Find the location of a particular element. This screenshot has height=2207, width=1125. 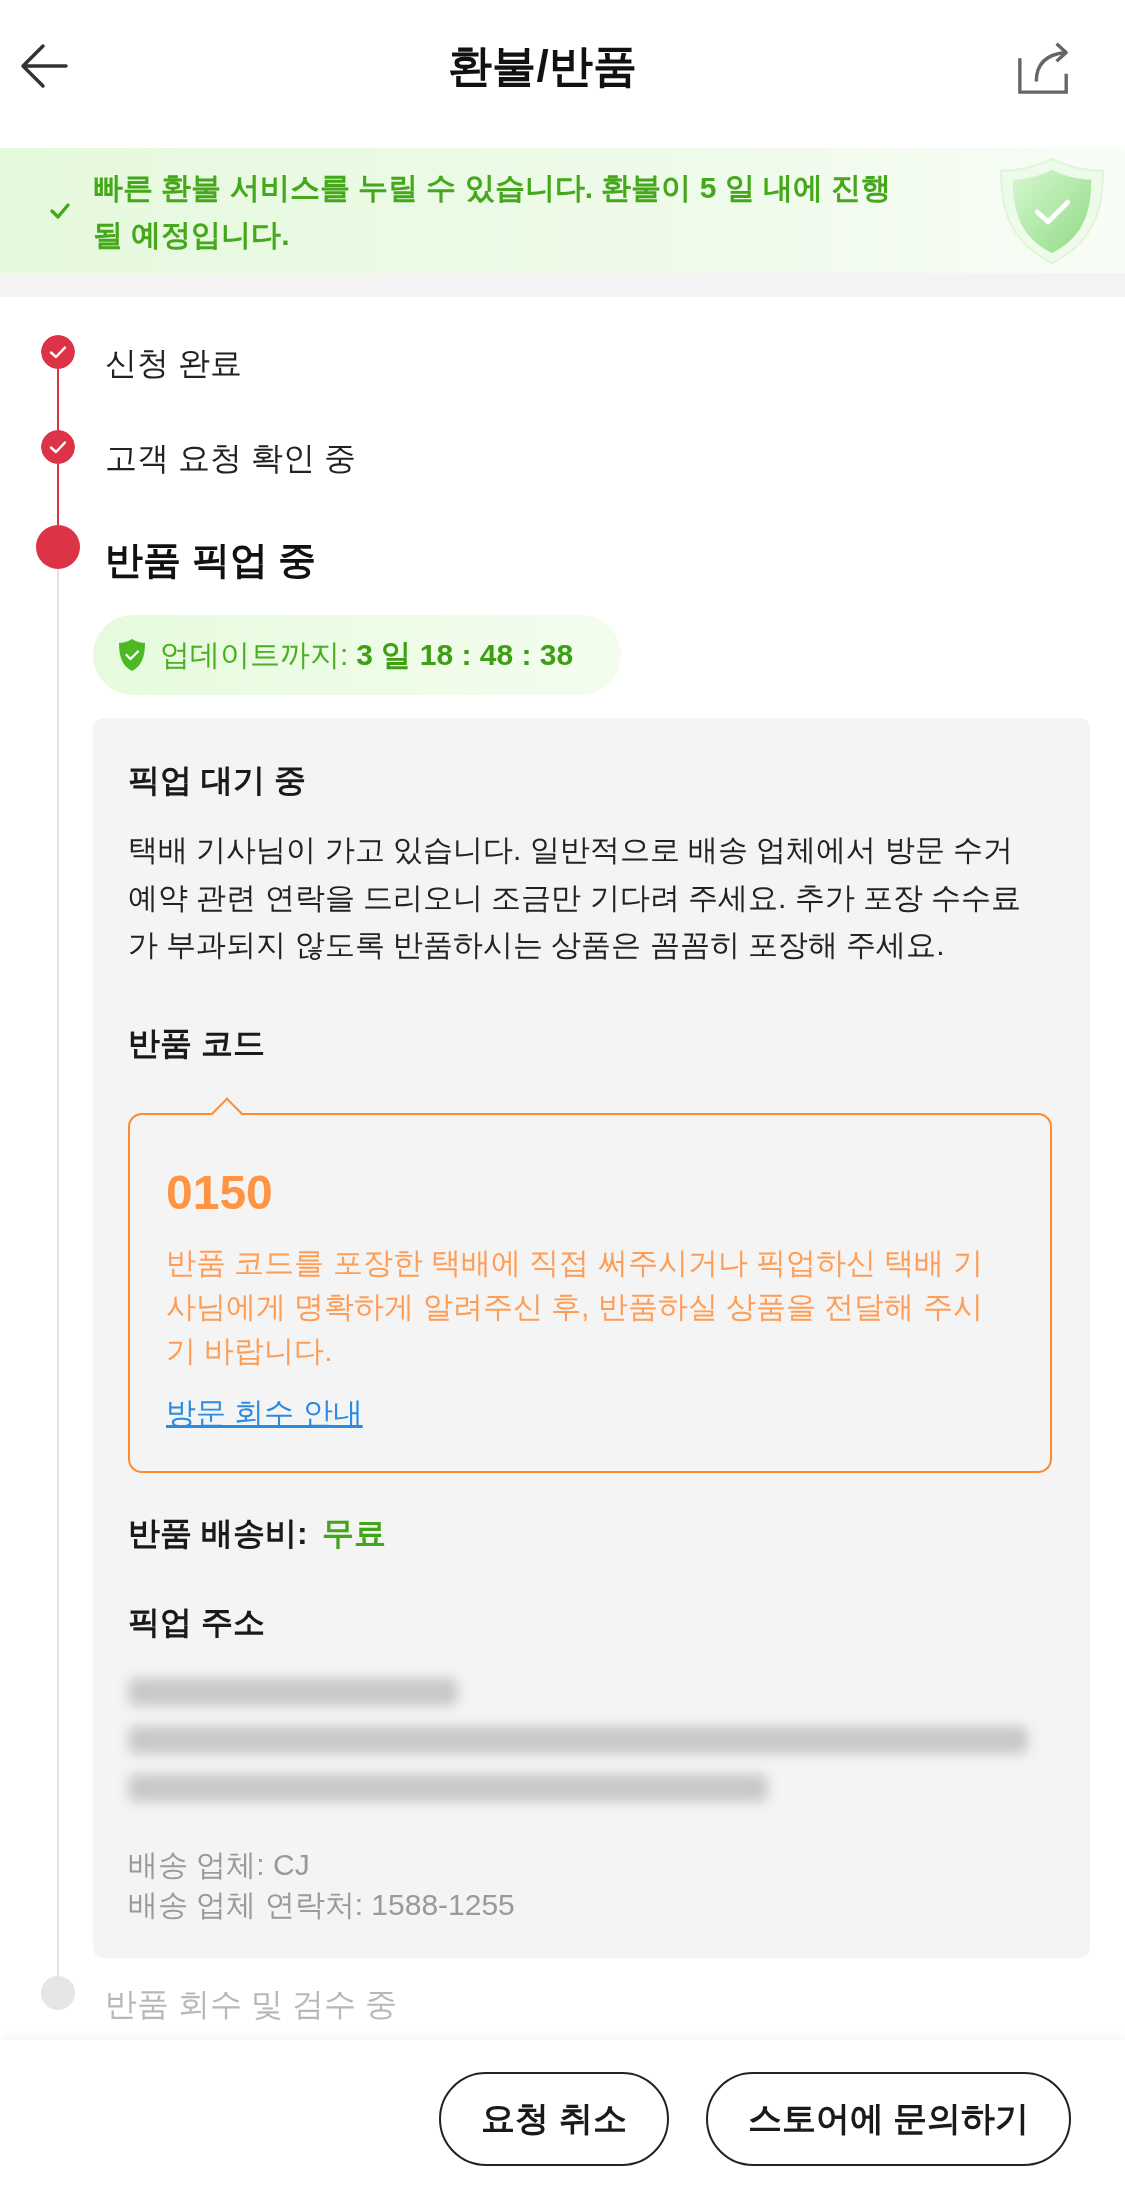

card-title: 픽업 대기 중 is located at coordinates (217, 780).